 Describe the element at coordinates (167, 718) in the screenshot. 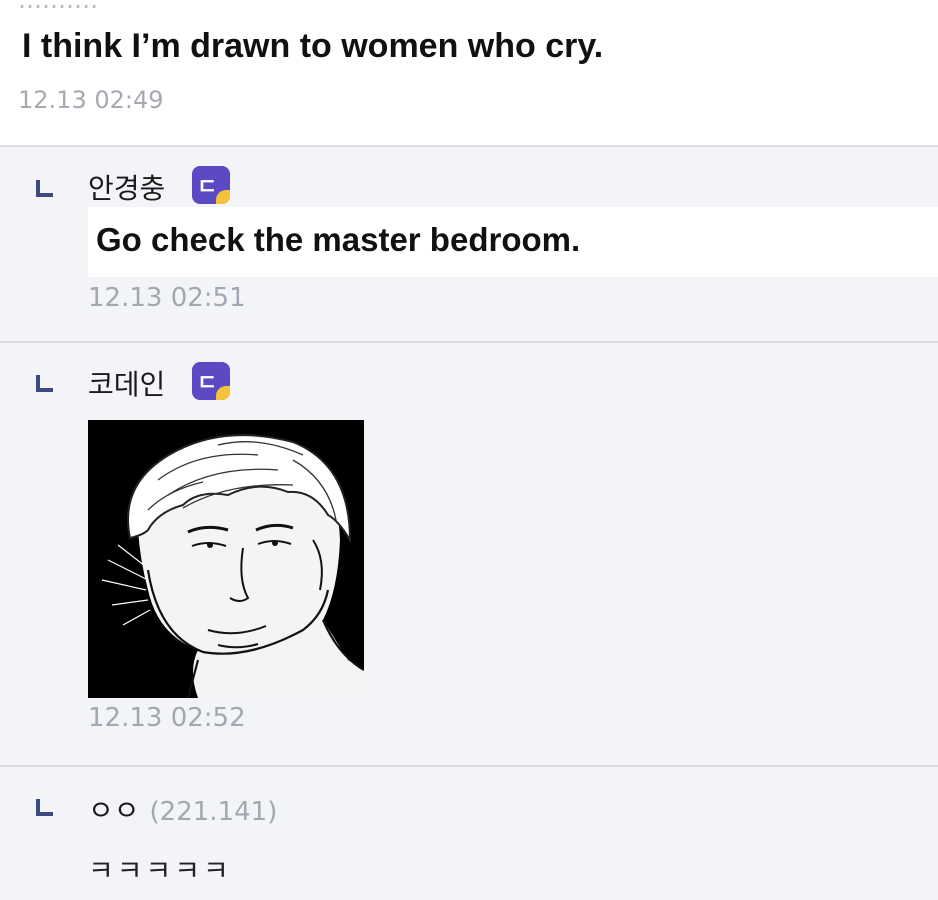

I see `reply-timestamp: 12.13 02:52` at that location.